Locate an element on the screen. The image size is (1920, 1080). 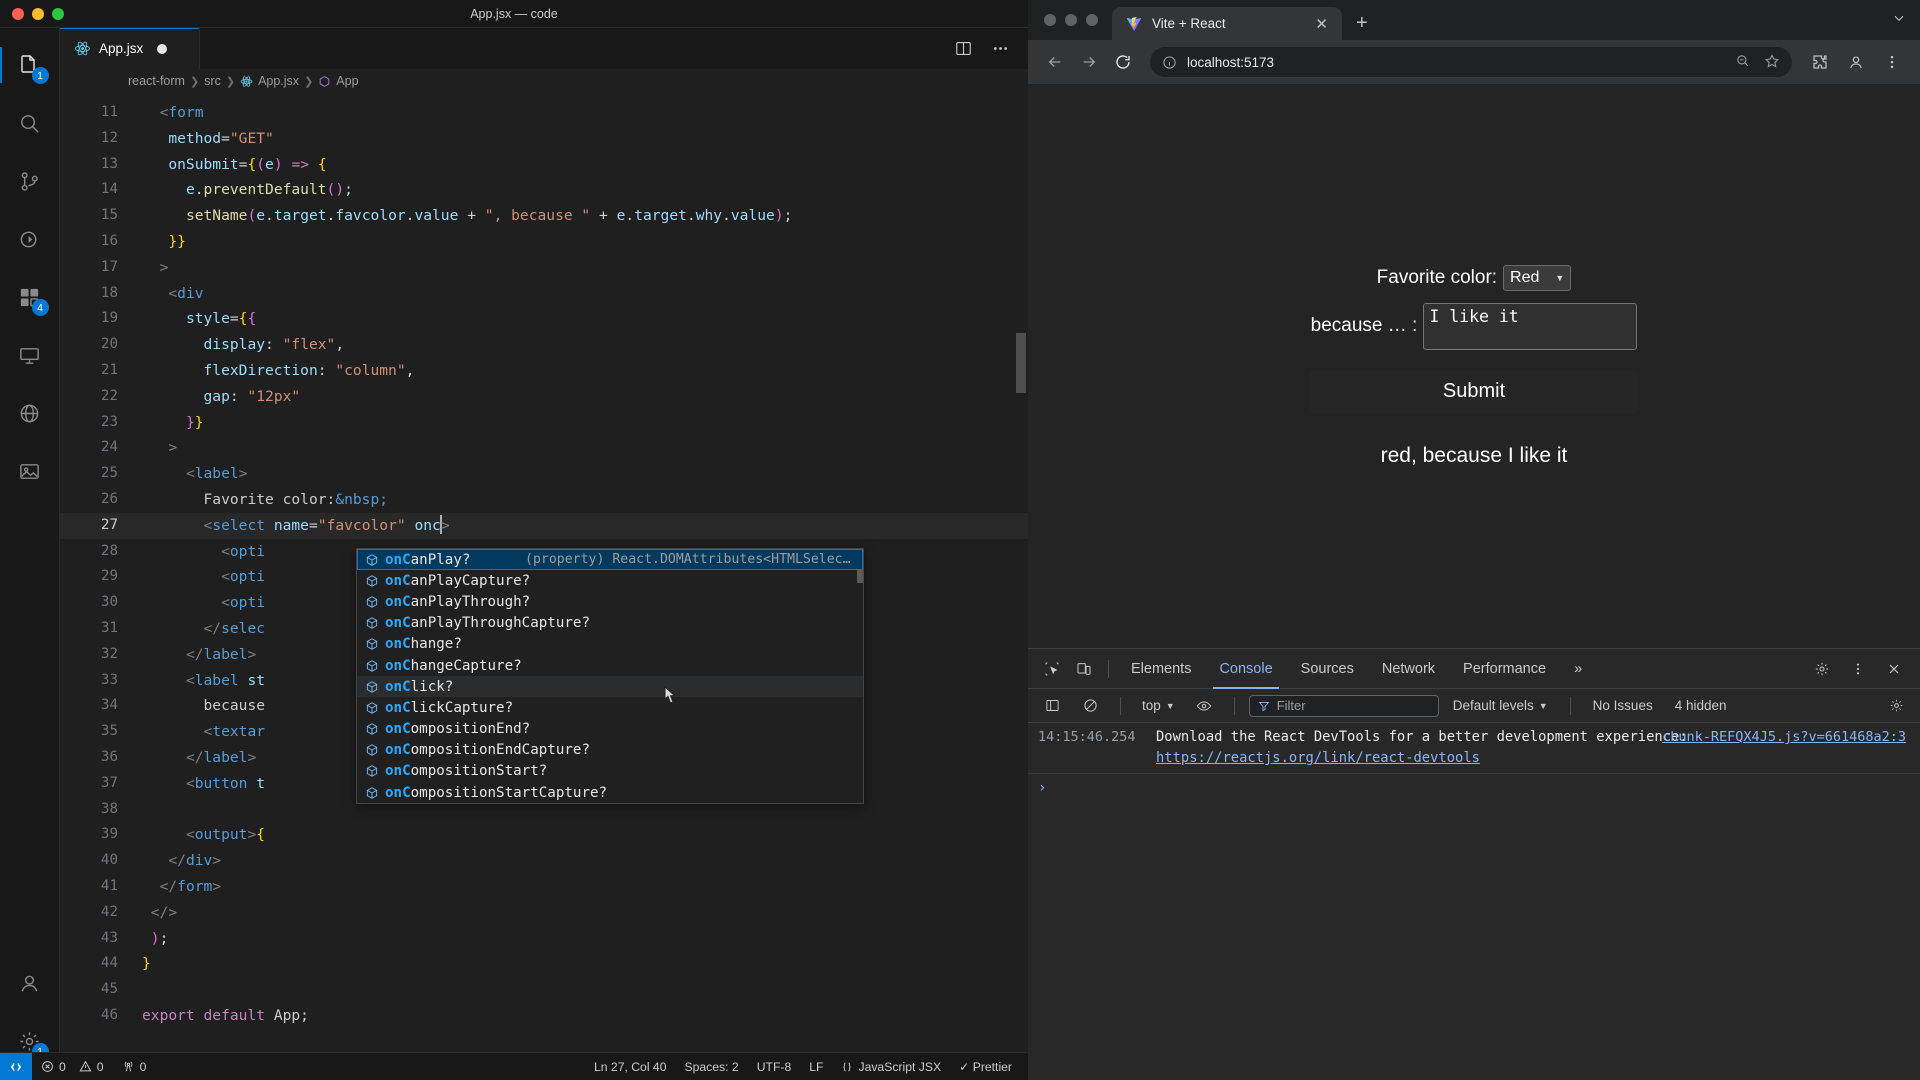
browser-new-tab-button: + is located at coordinates (1362, 23).